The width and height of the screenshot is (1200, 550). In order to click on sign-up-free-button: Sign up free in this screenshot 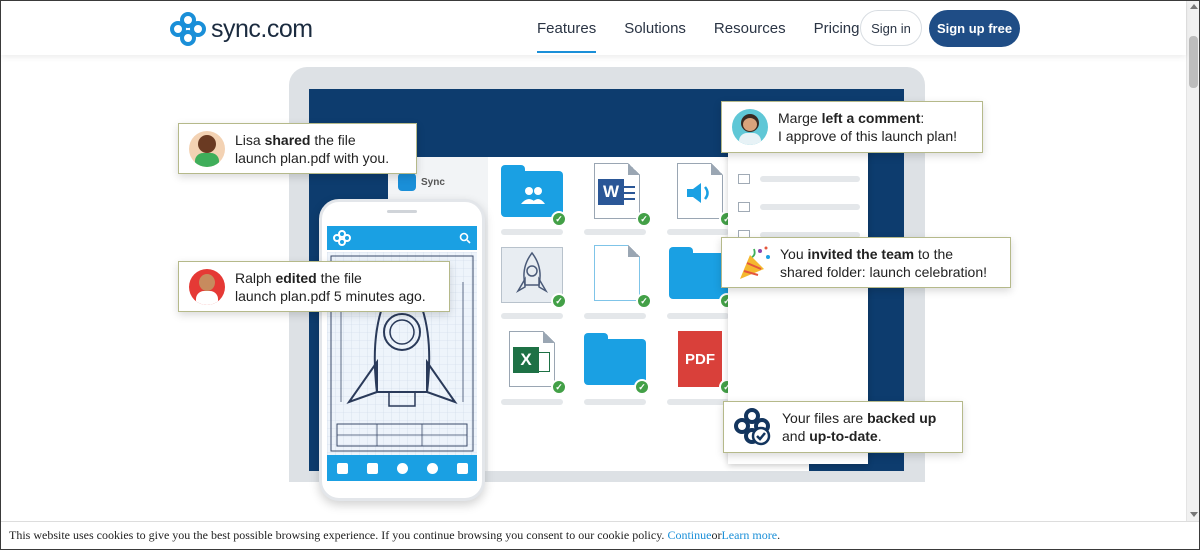, I will do `click(974, 28)`.